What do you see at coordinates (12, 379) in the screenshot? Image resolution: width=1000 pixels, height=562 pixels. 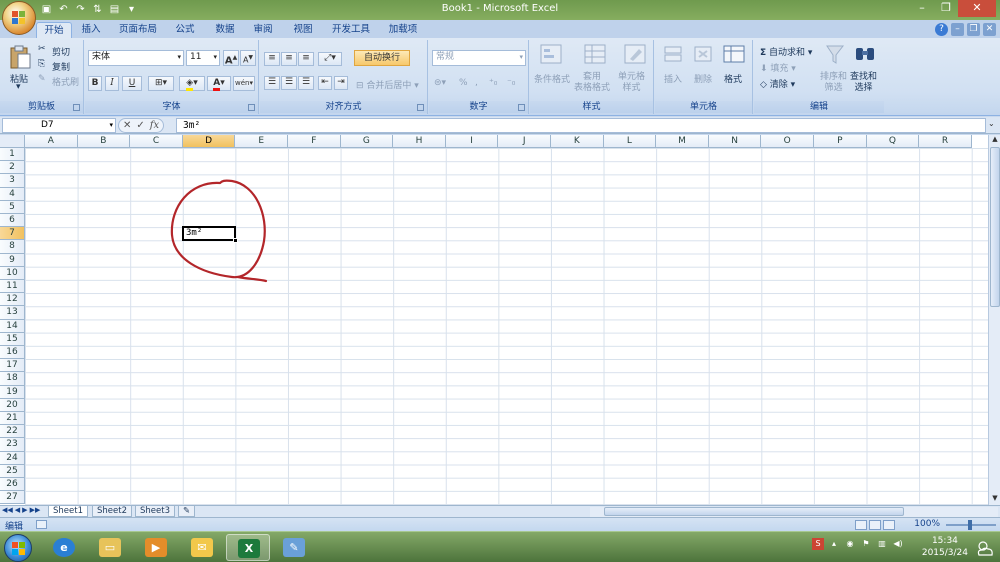 I see `row-header-18: 18` at bounding box center [12, 379].